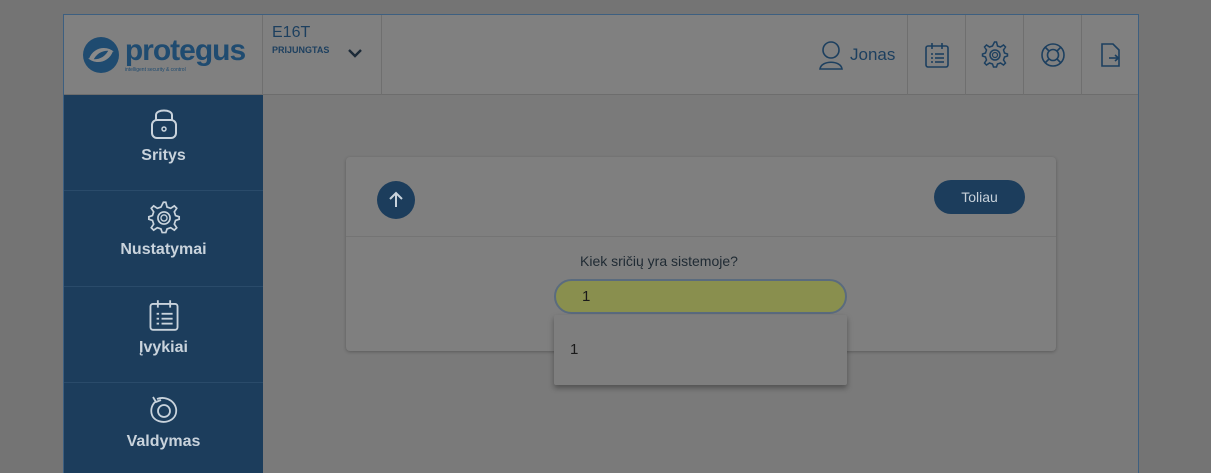 The image size is (1211, 473). I want to click on sidebar-item-control: Valdymas, so click(163, 428).